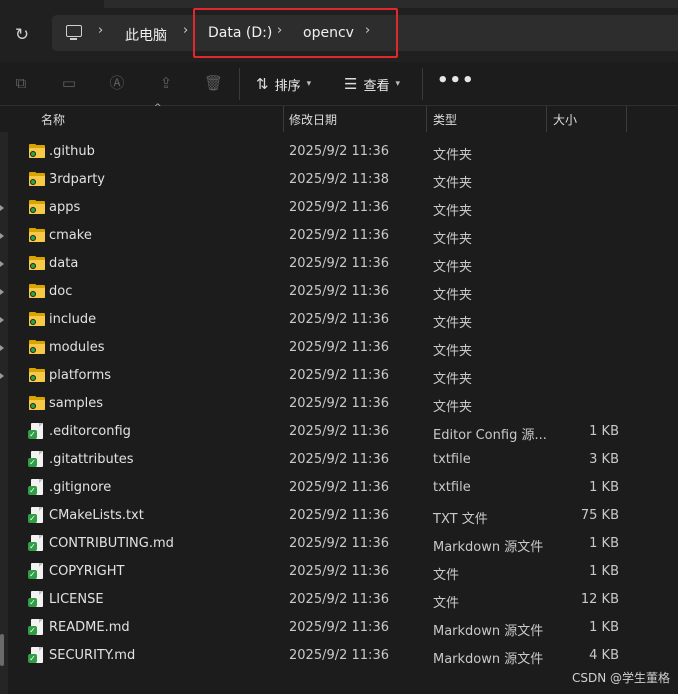 The height and width of the screenshot is (694, 678). What do you see at coordinates (446, 603) in the screenshot?
I see `file-type: 文件` at bounding box center [446, 603].